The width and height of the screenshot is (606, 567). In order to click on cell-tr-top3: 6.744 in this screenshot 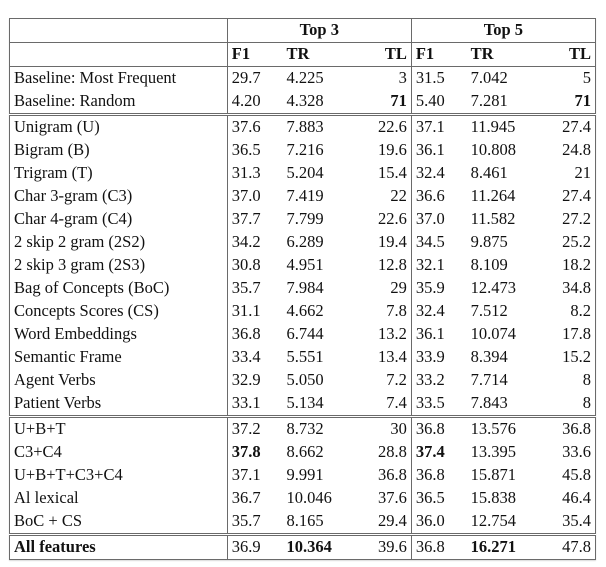, I will do `click(305, 334)`.